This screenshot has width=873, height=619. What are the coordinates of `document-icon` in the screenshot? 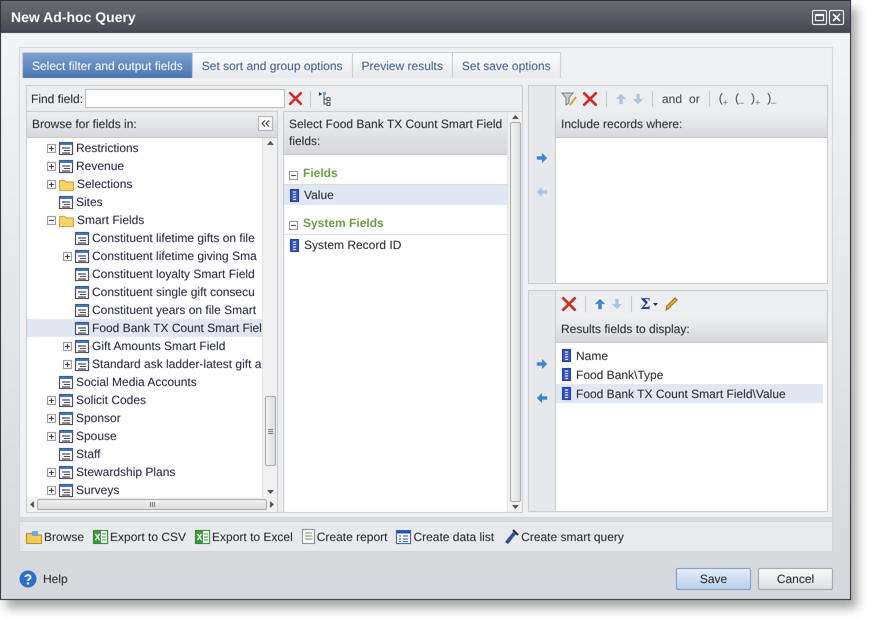 It's located at (308, 536).